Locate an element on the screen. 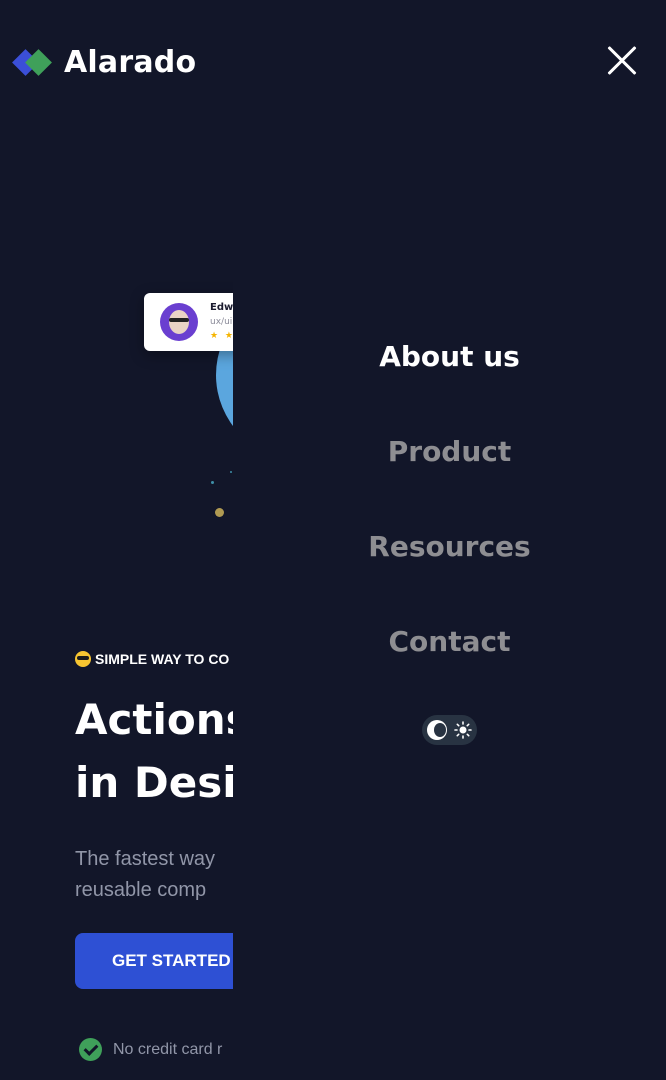 The image size is (666, 1080). hero-subtitle-line: reusable comp is located at coordinates (141, 890).